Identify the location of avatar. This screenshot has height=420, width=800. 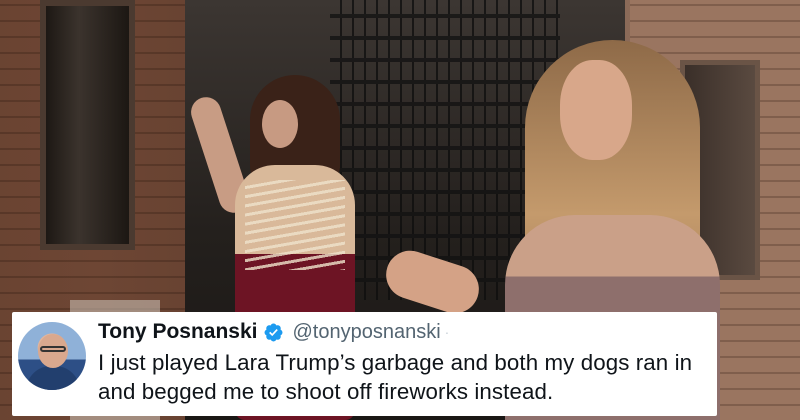
(52, 356).